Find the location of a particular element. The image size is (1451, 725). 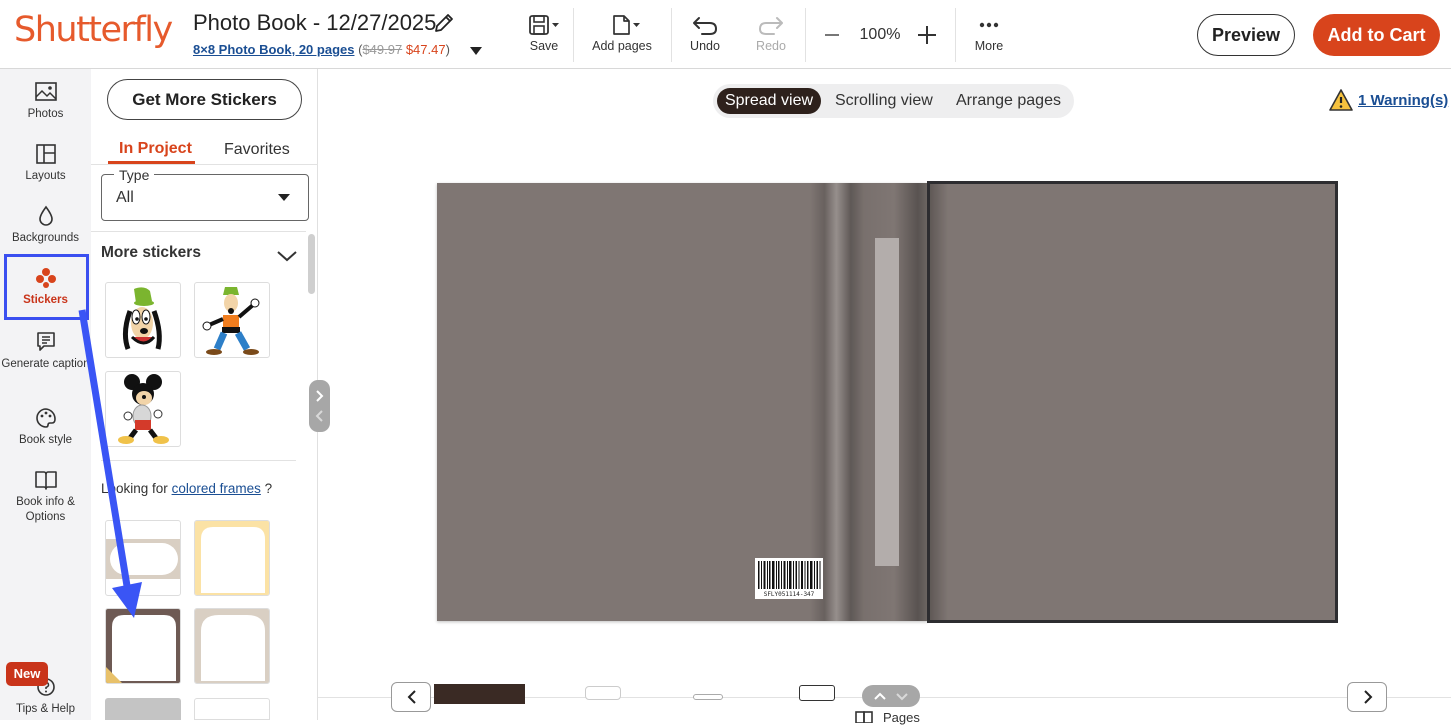

frame-gray-sticker is located at coordinates (143, 709).